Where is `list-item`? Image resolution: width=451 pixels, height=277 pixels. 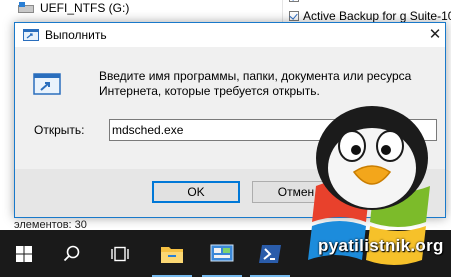 list-item is located at coordinates (296, 1).